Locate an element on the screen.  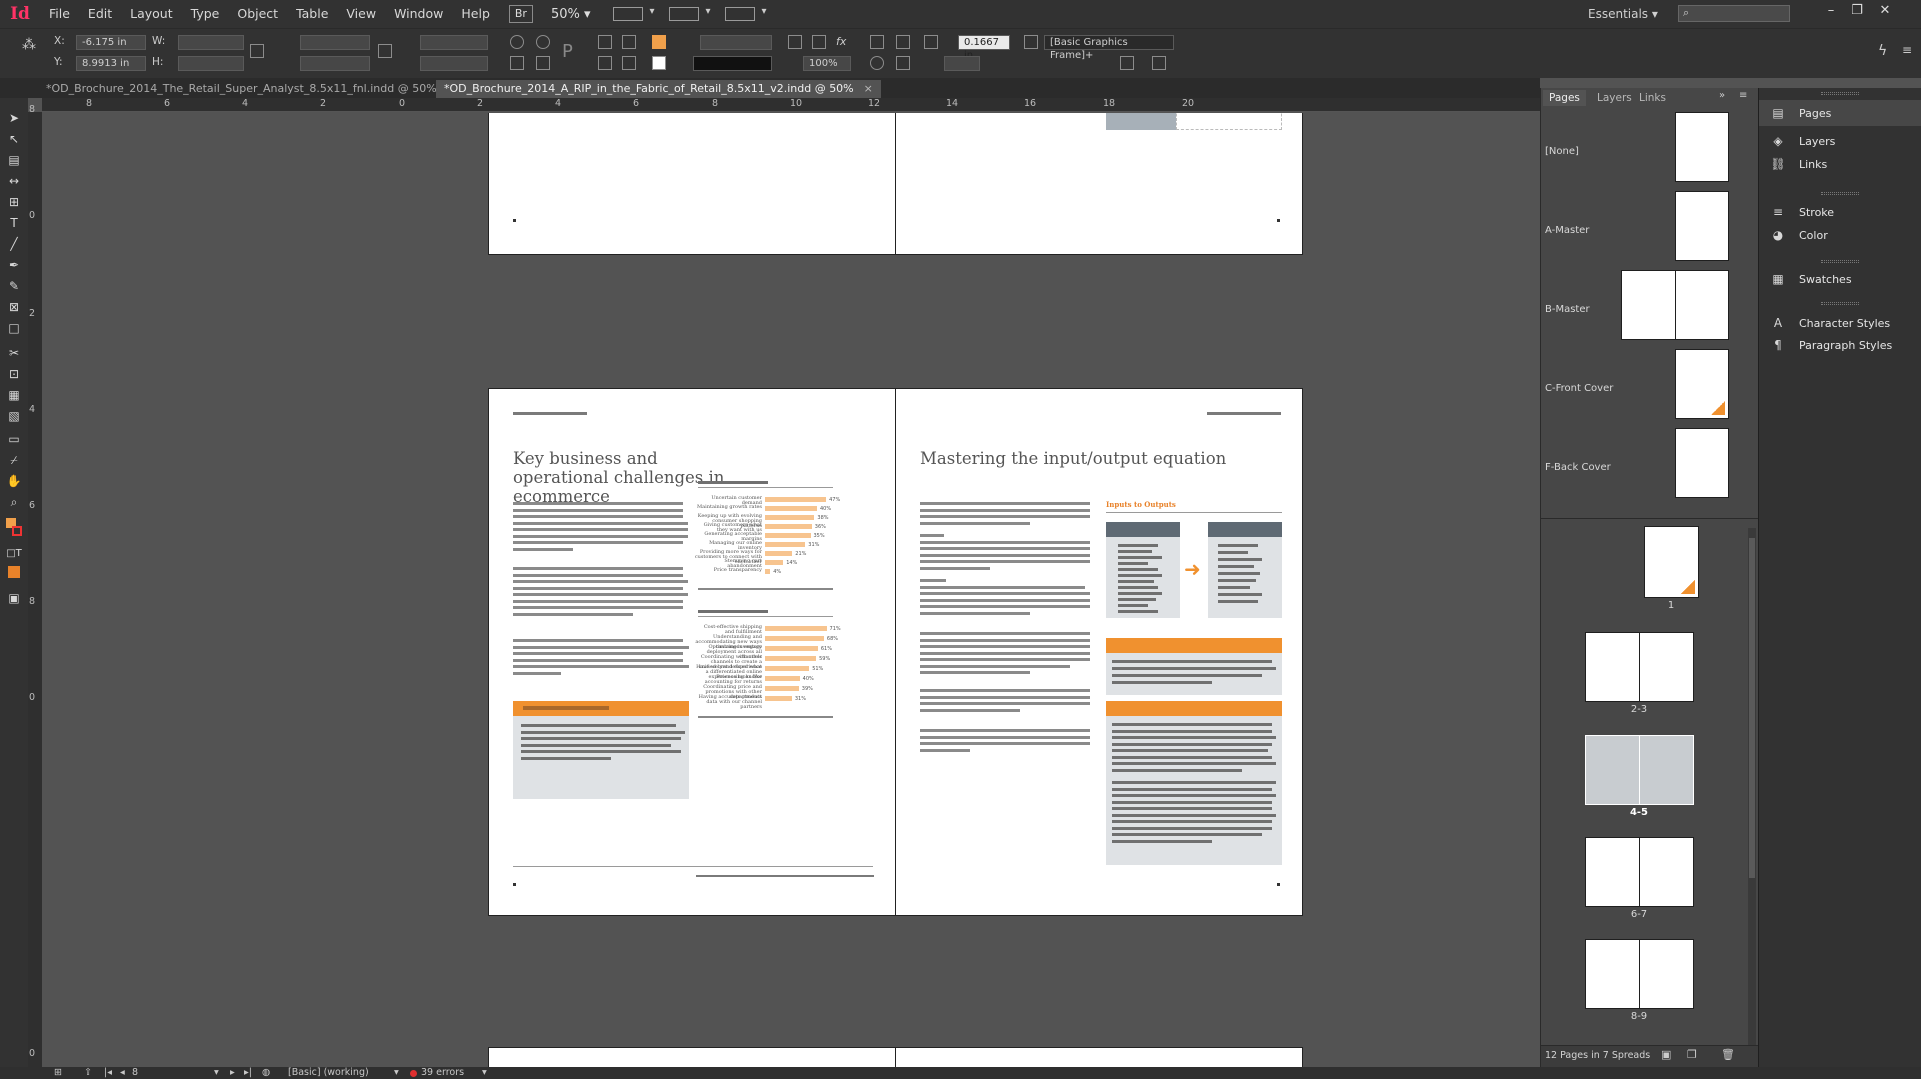
menu-type: Type is located at coordinates (205, 14).